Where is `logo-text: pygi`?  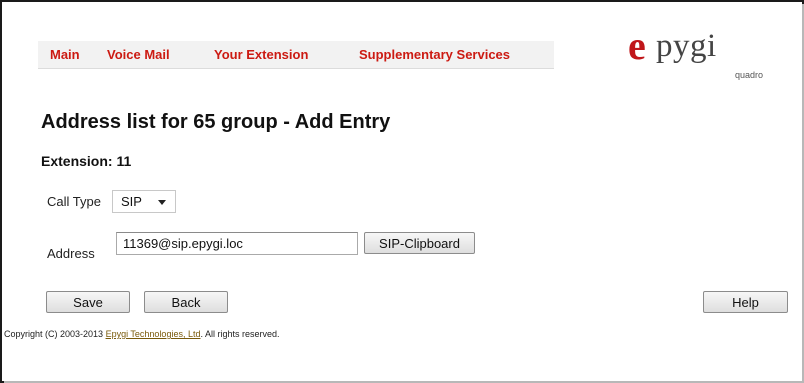
logo-text: pygi is located at coordinates (686, 46).